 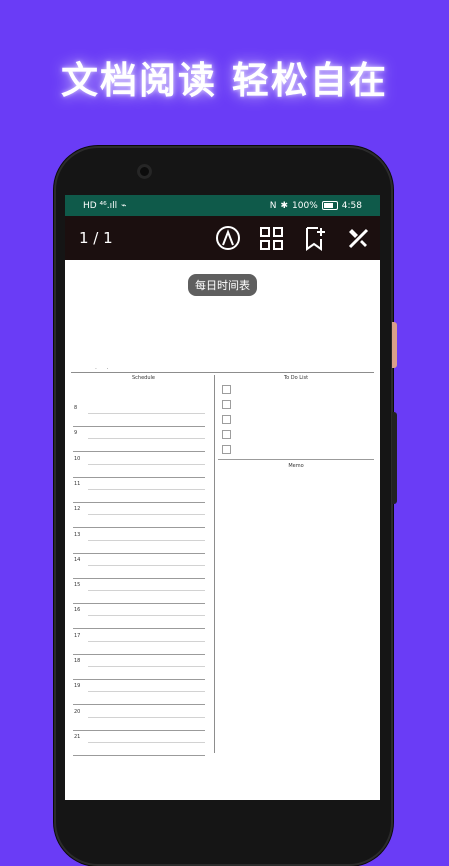 I want to click on hour-label: 18, so click(x=77, y=661).